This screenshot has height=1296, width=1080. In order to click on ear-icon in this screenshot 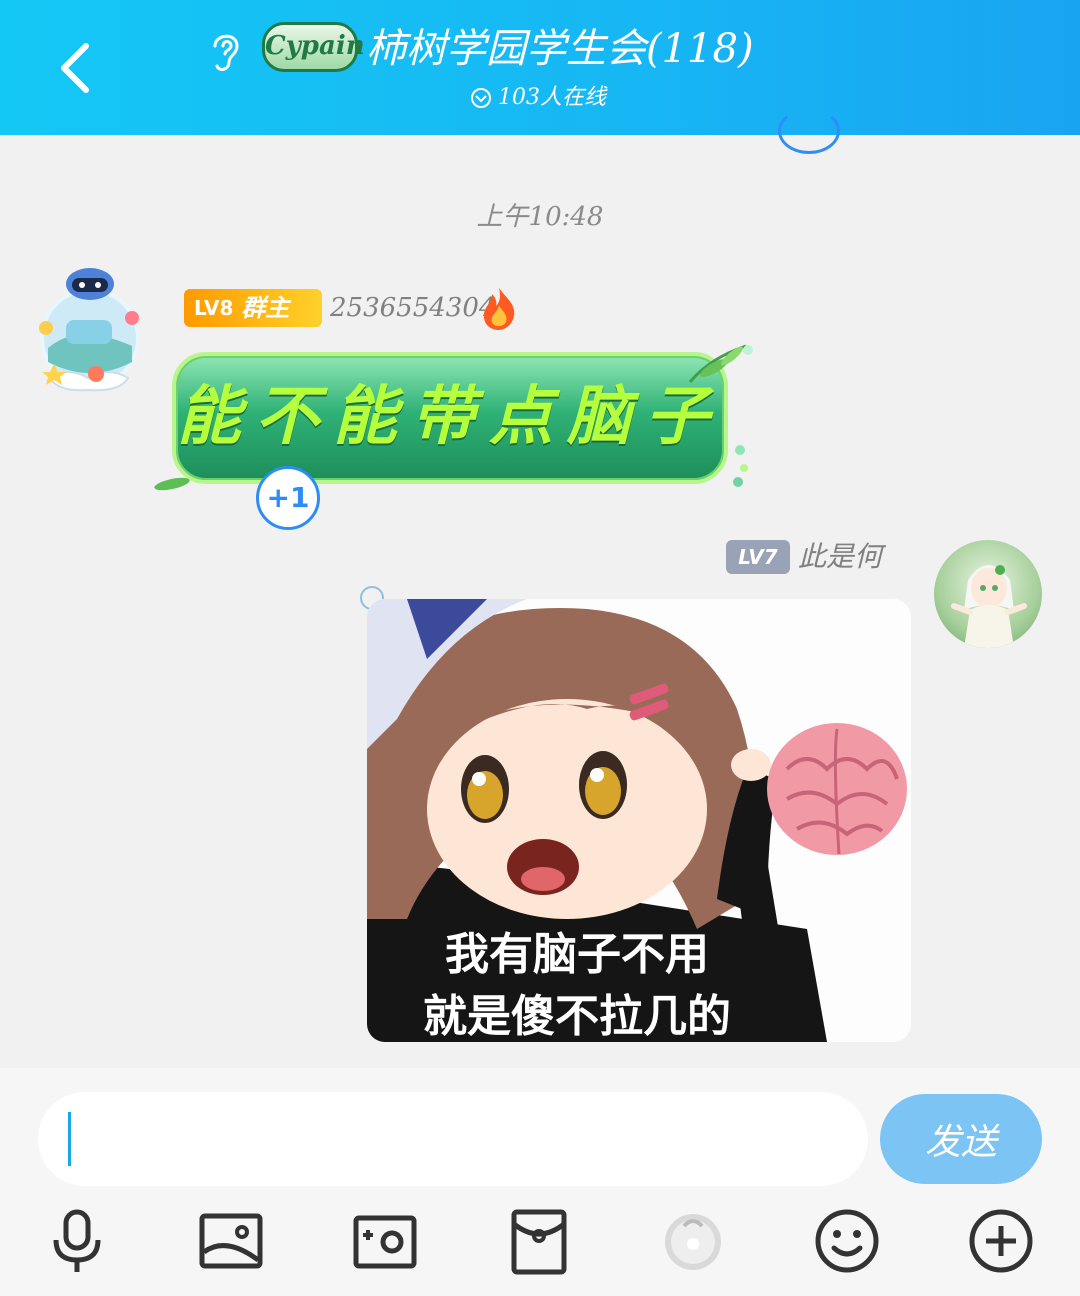, I will do `click(225, 51)`.